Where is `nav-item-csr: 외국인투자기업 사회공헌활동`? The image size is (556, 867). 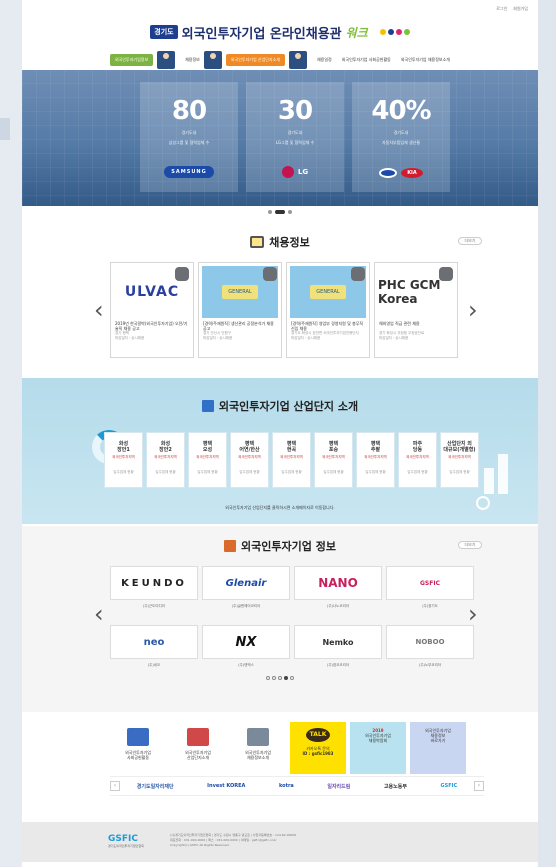 nav-item-csr: 외국인투자기업 사회공헌활동 is located at coordinates (366, 60).